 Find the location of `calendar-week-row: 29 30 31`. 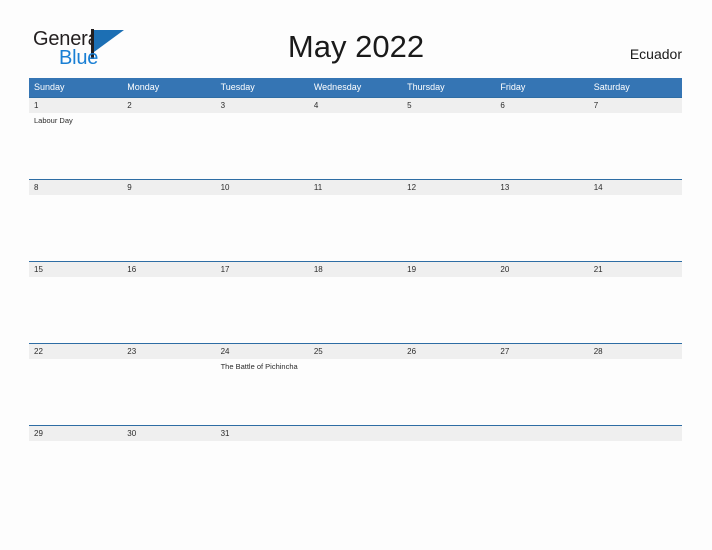

calendar-week-row: 29 30 31 is located at coordinates (355, 443).